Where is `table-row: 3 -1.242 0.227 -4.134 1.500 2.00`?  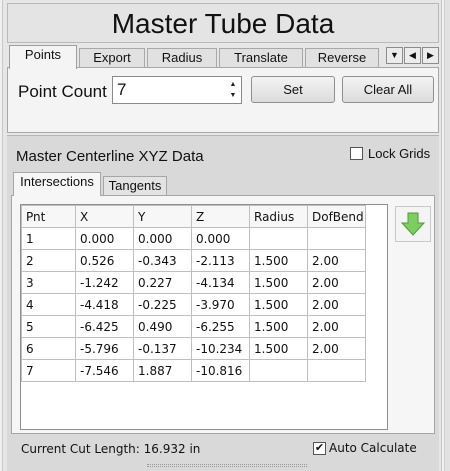
table-row: 3 -1.242 0.227 -4.134 1.500 2.00 is located at coordinates (193, 282).